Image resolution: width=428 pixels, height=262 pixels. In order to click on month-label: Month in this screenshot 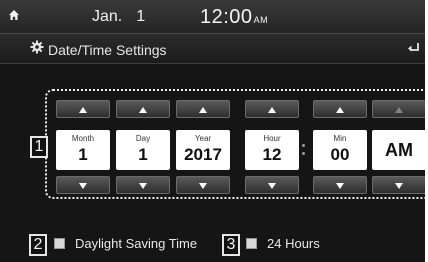, I will do `click(83, 138)`.